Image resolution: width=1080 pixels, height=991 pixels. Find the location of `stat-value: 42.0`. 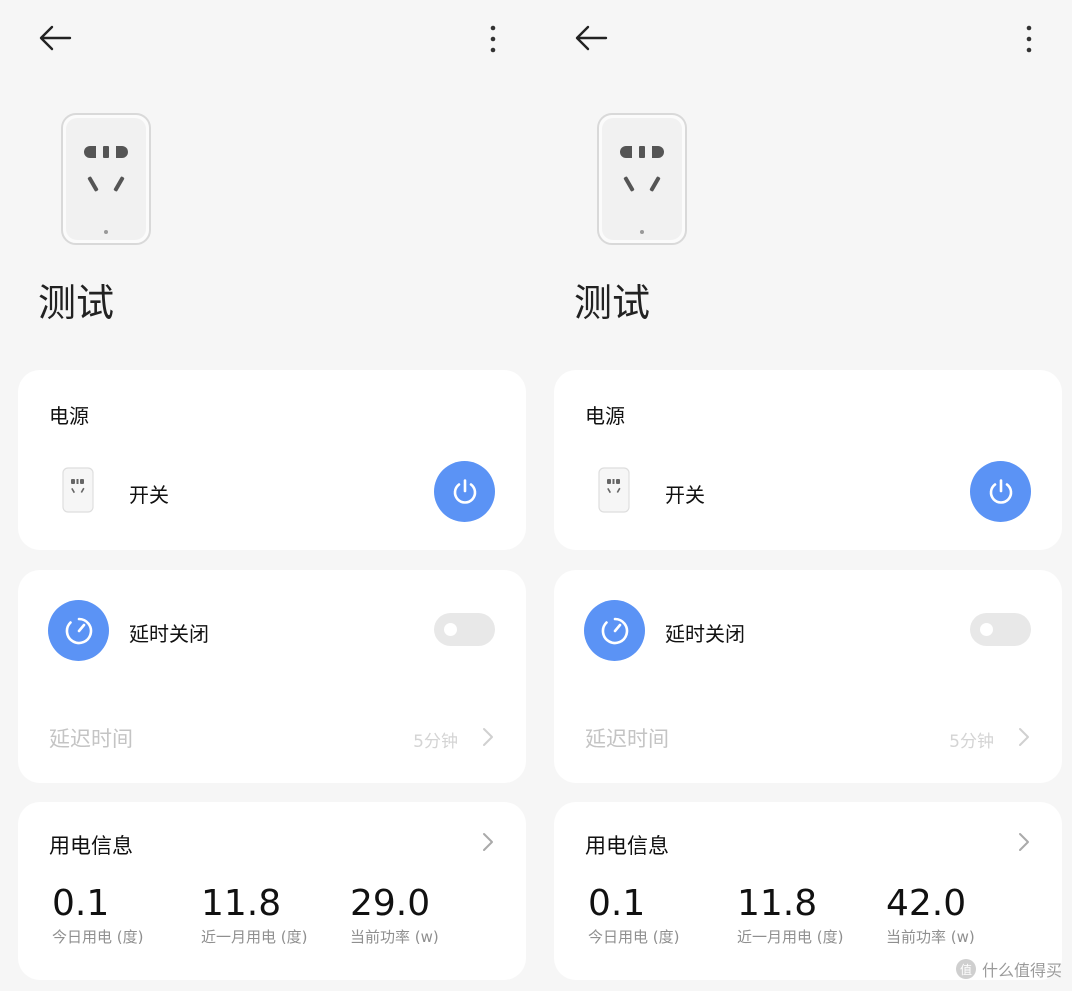

stat-value: 42.0 is located at coordinates (926, 903).